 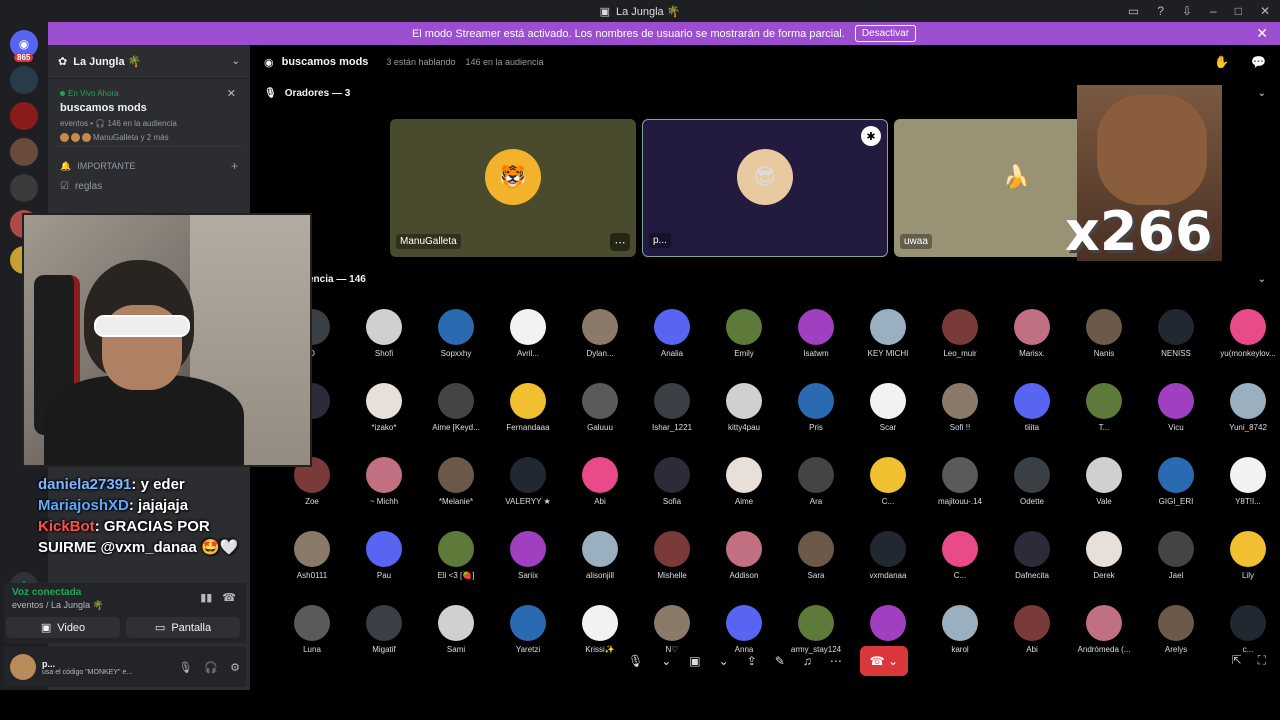 What do you see at coordinates (1032, 333) in the screenshot?
I see `audience-member: Marisx.` at bounding box center [1032, 333].